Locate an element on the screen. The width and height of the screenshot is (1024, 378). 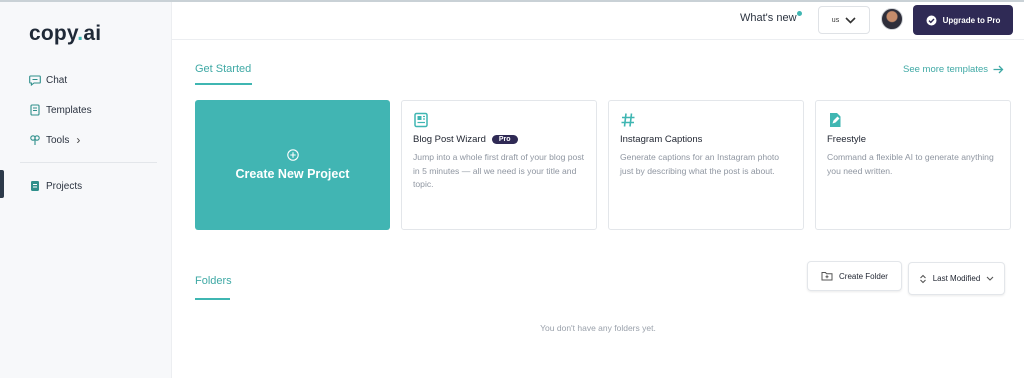
sidebar-item-templates: Templates is located at coordinates (60, 110).